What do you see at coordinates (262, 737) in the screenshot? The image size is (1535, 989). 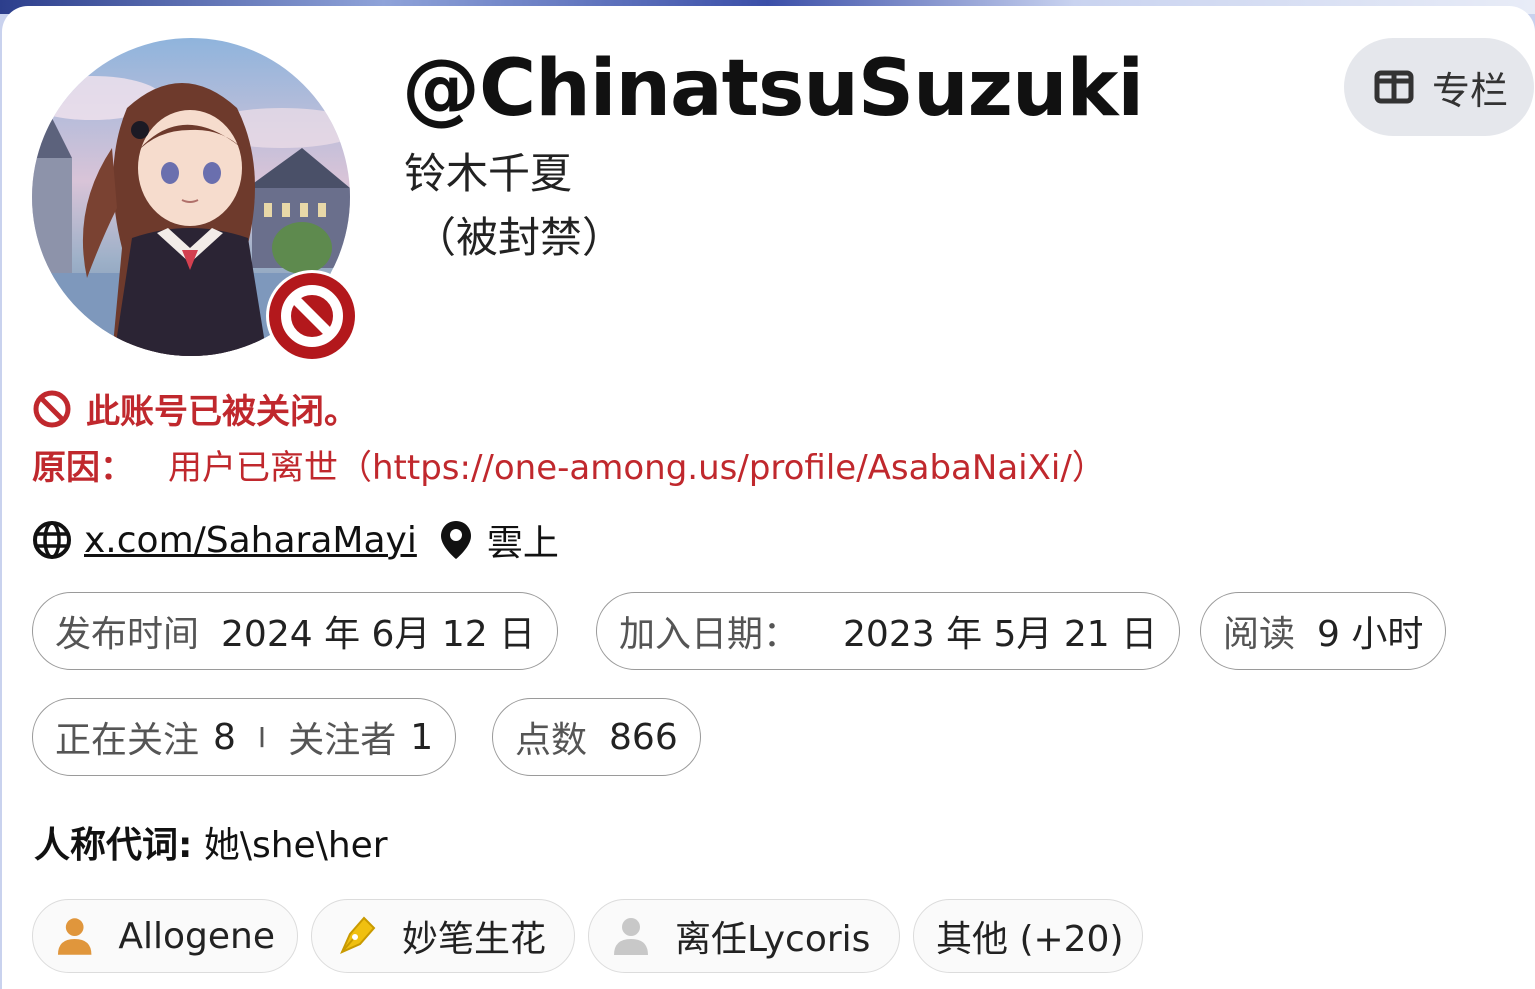 I see `follow-separator: I` at bounding box center [262, 737].